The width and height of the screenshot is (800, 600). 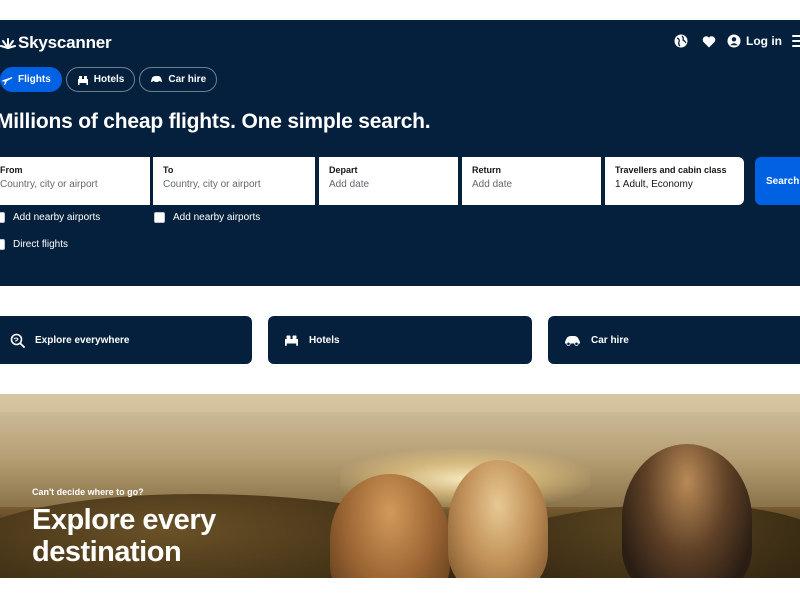 I want to click on tab-hotels: Hotels, so click(x=100, y=79).